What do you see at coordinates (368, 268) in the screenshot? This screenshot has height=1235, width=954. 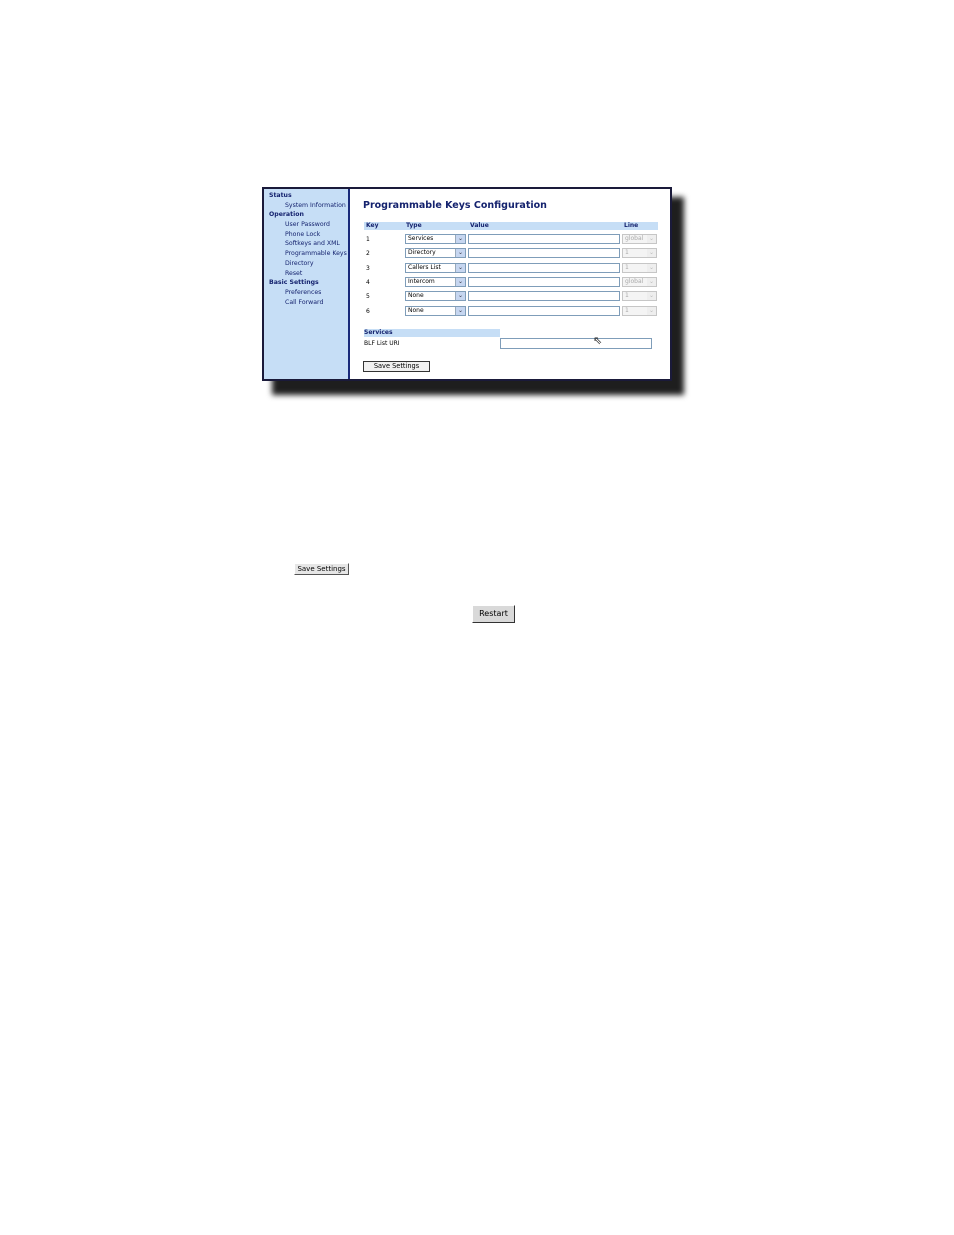 I see `key-number: 3` at bounding box center [368, 268].